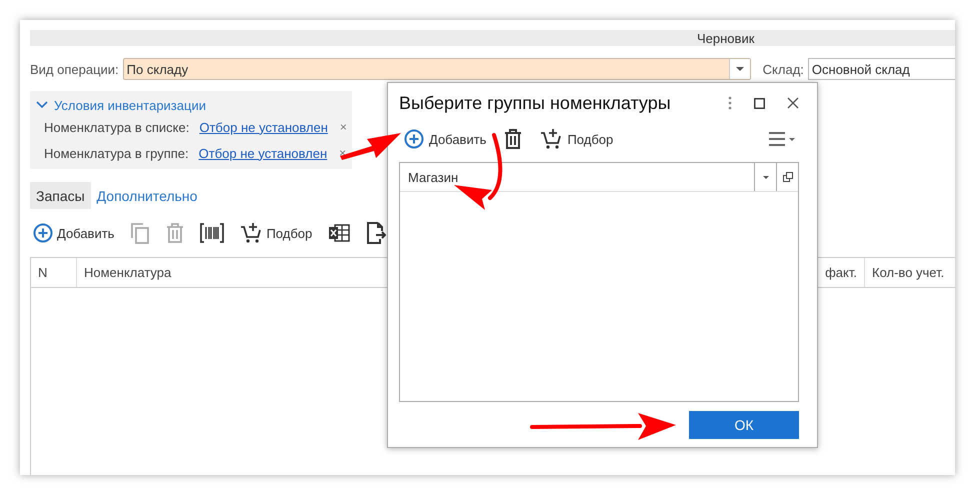  Describe the element at coordinates (60, 195) in the screenshot. I see `tab: Запасы` at that location.